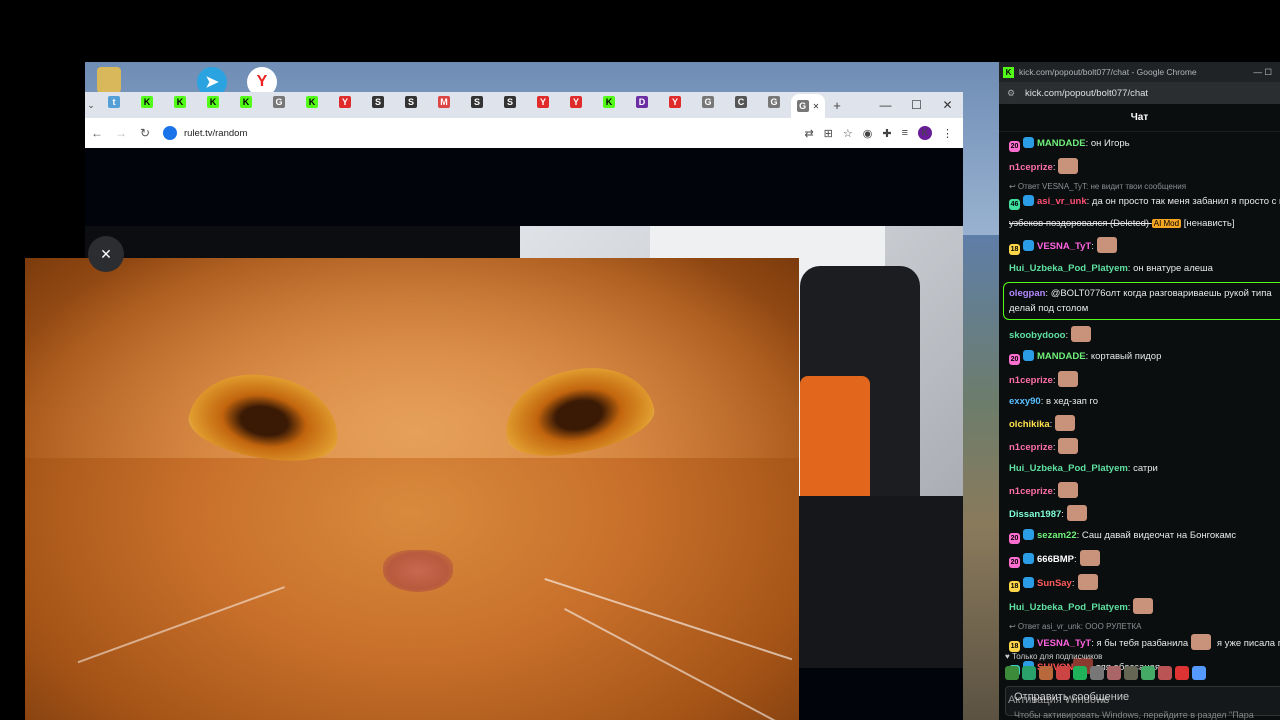 Image resolution: width=1280 pixels, height=720 pixels. I want to click on chat-message: olchikika:, so click(1144, 423).